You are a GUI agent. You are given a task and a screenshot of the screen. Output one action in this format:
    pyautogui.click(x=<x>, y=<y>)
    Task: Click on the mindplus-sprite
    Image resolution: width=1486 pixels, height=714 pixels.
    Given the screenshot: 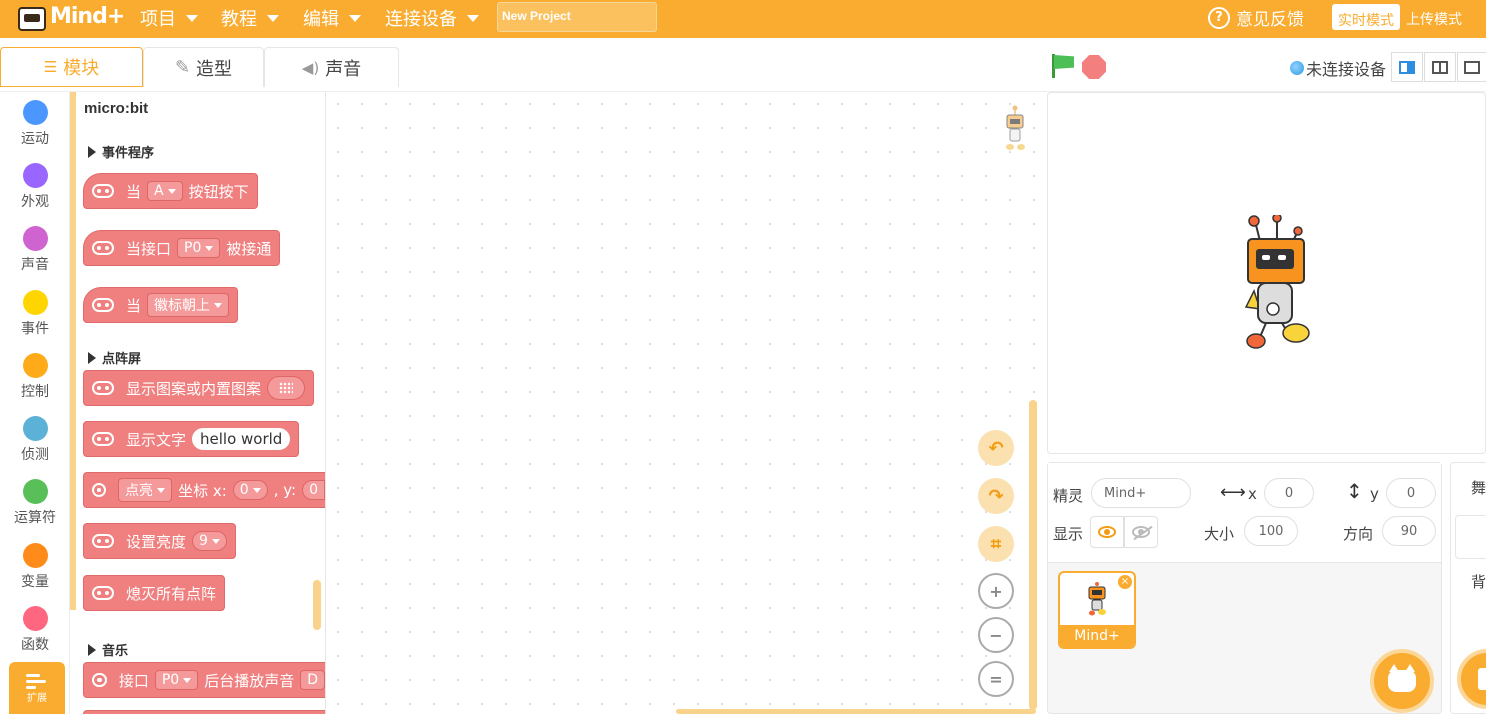 What is the action you would take?
    pyautogui.click(x=1277, y=283)
    